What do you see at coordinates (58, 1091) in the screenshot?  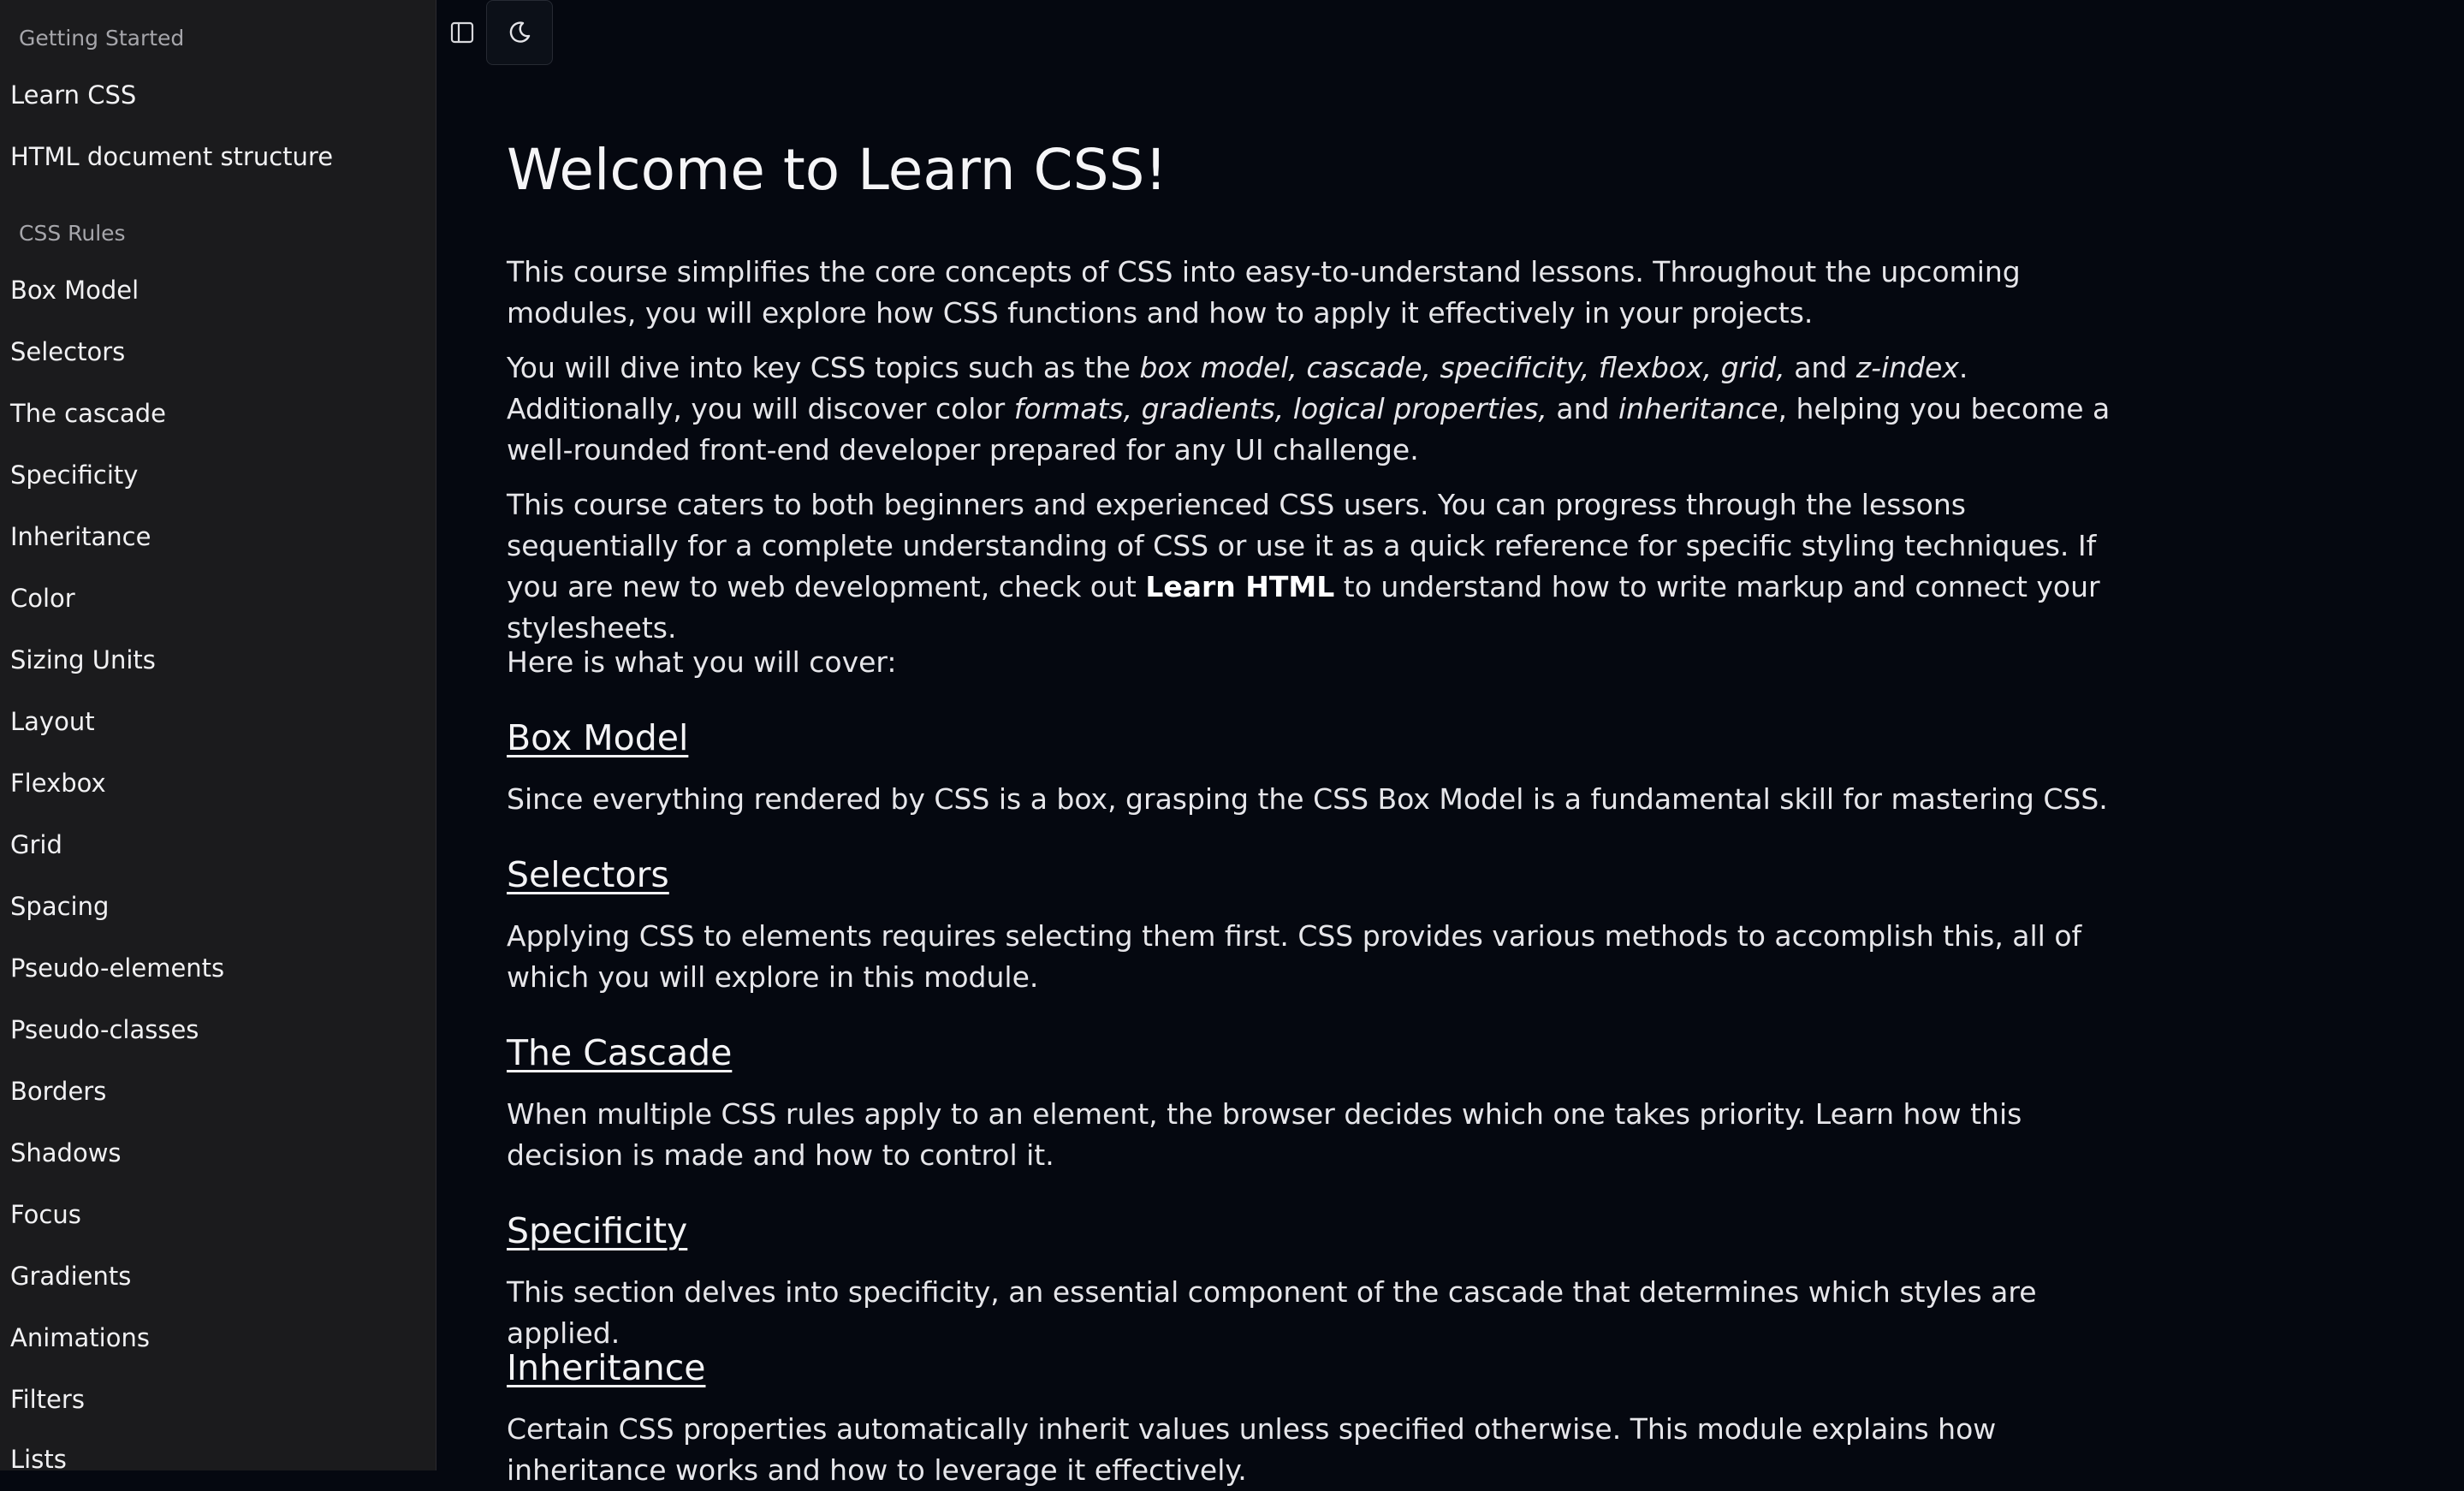 I see `sidebar-item-borders: Borders` at bounding box center [58, 1091].